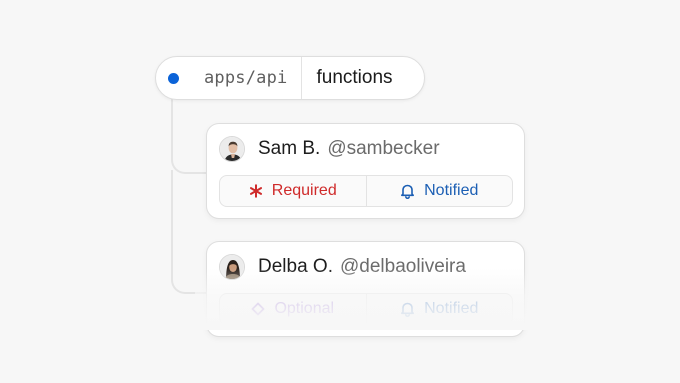 The width and height of the screenshot is (680, 383). I want to click on reviewer-card: Sam B. @sambecker Required Notified, so click(365, 171).